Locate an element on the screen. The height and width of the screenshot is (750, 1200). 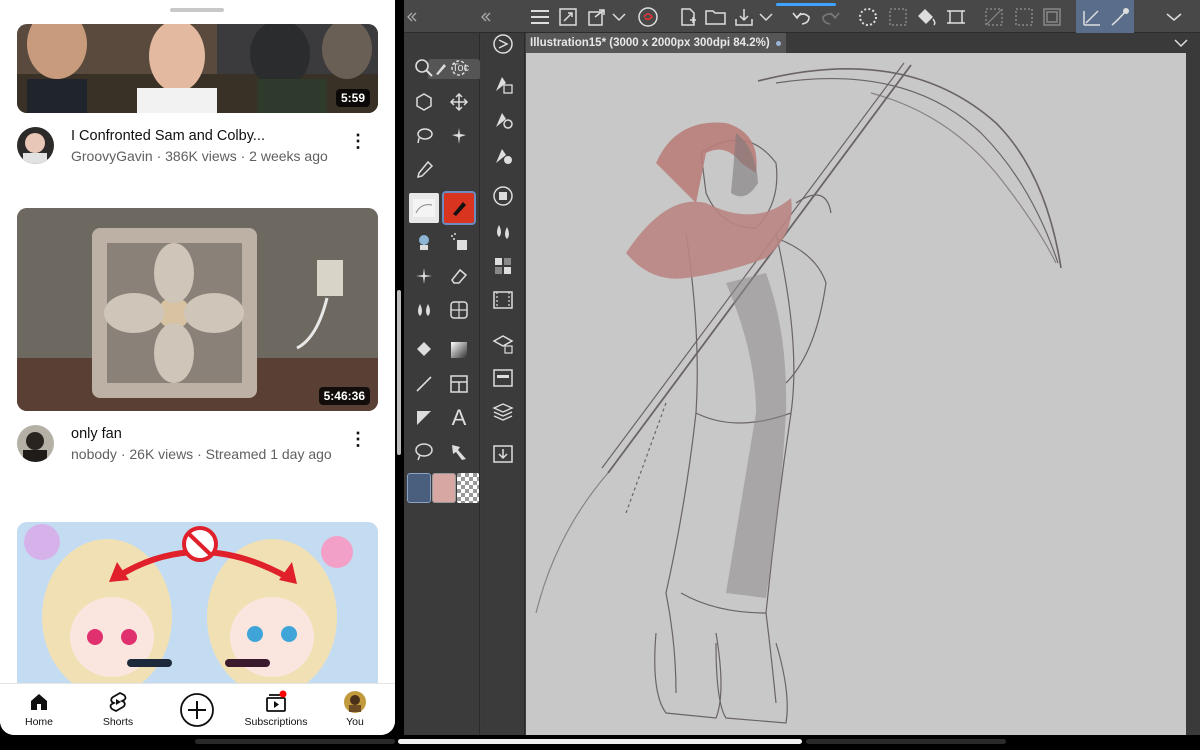
pen-tool-icon is located at coordinates (424, 208).